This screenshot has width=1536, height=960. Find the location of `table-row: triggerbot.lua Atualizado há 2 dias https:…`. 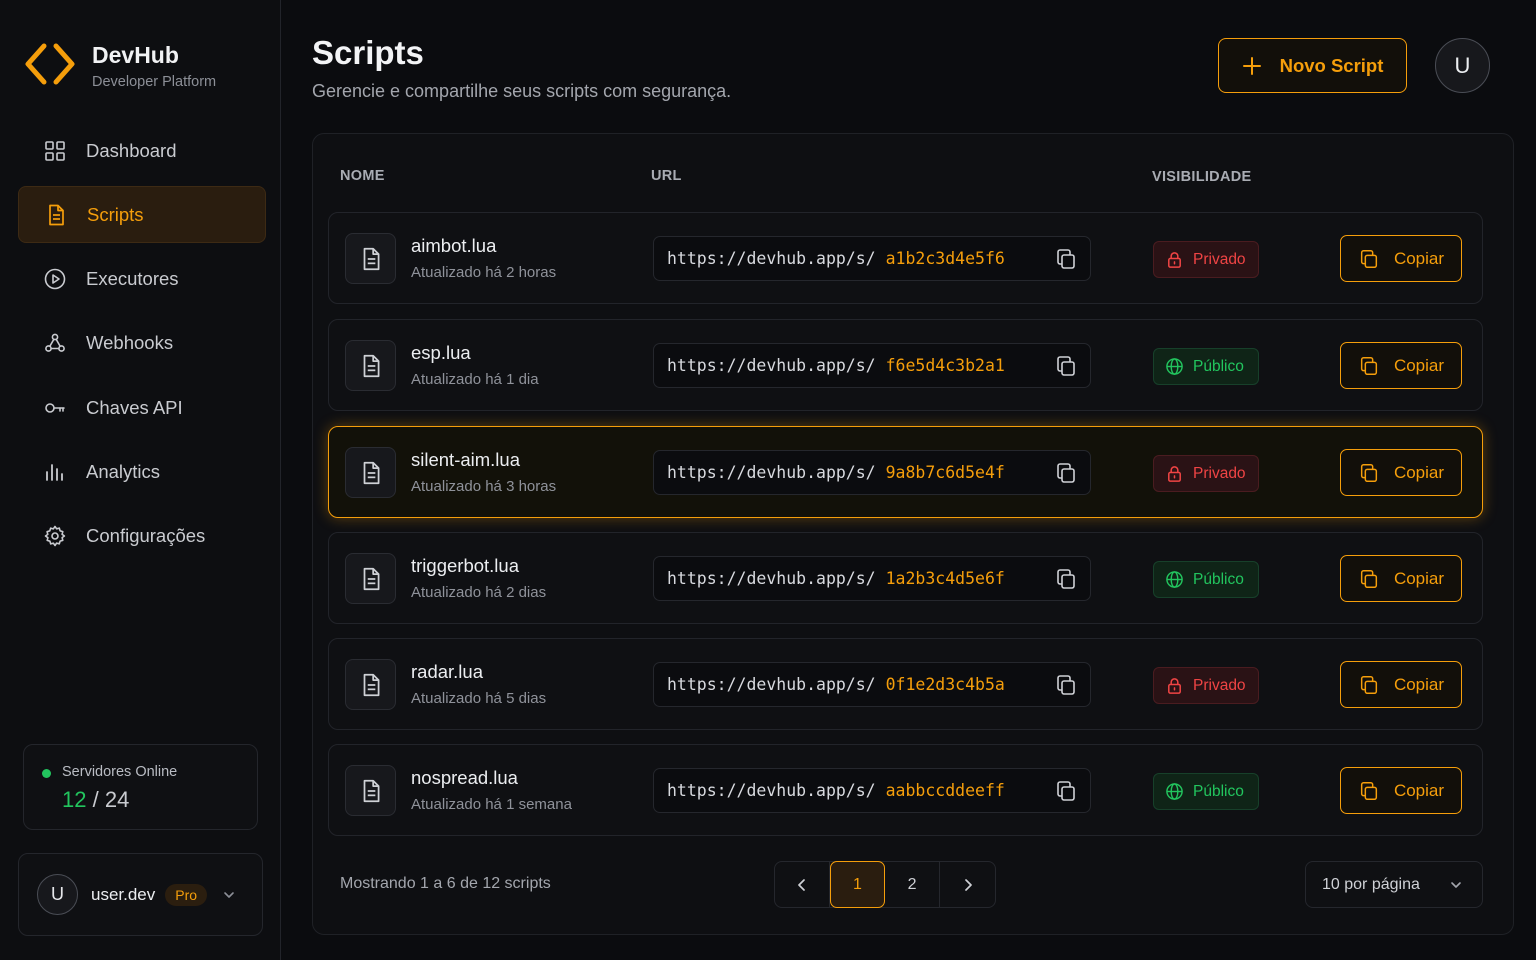

table-row: triggerbot.lua Atualizado há 2 dias https:… is located at coordinates (905, 578).